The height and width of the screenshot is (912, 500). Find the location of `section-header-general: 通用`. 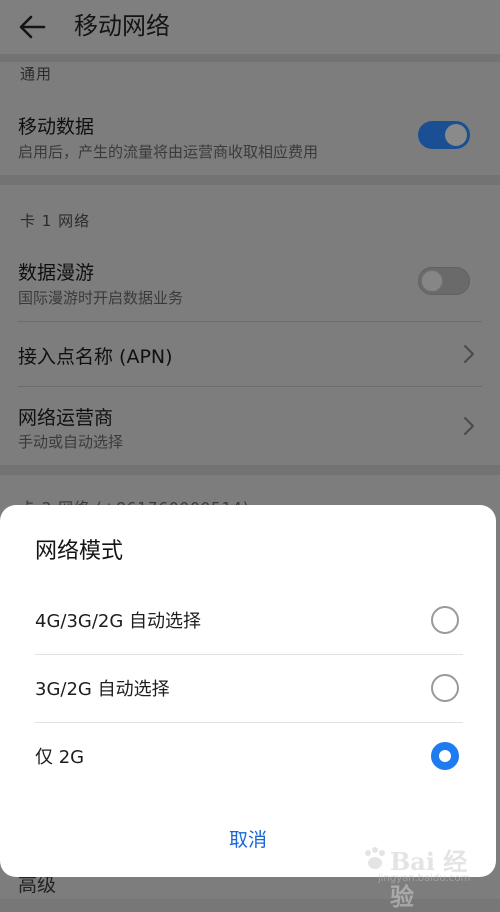

section-header-general: 通用 is located at coordinates (36, 74).